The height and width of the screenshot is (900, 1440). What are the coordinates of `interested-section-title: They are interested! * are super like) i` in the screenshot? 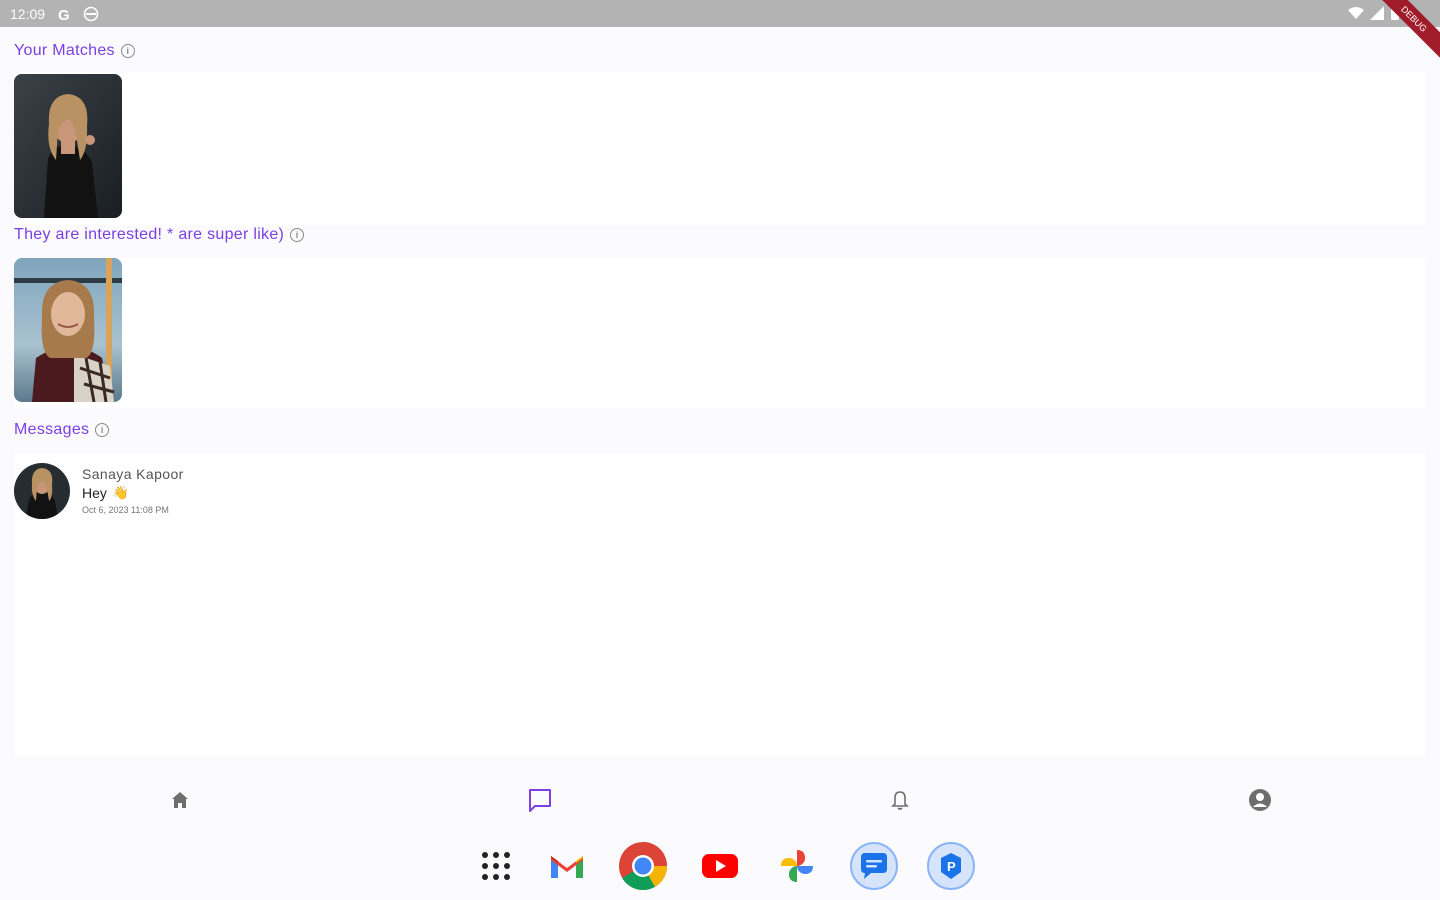 It's located at (159, 235).